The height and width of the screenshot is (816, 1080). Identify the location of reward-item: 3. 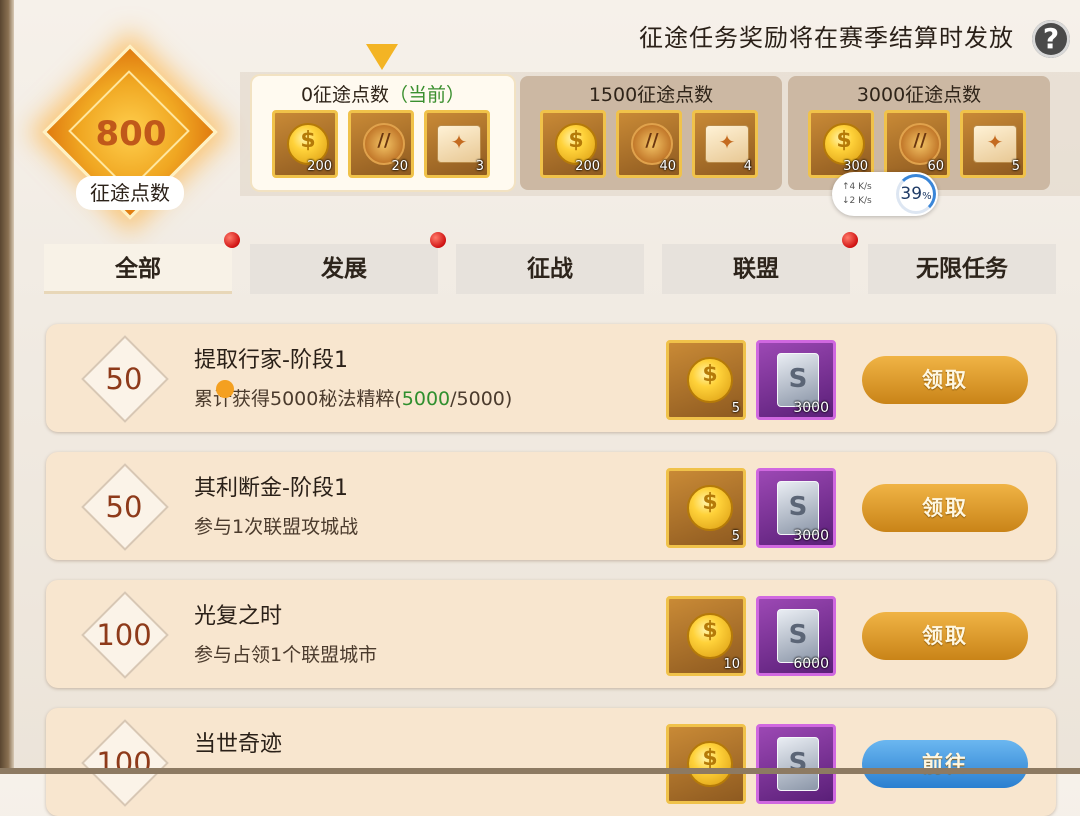
(457, 144).